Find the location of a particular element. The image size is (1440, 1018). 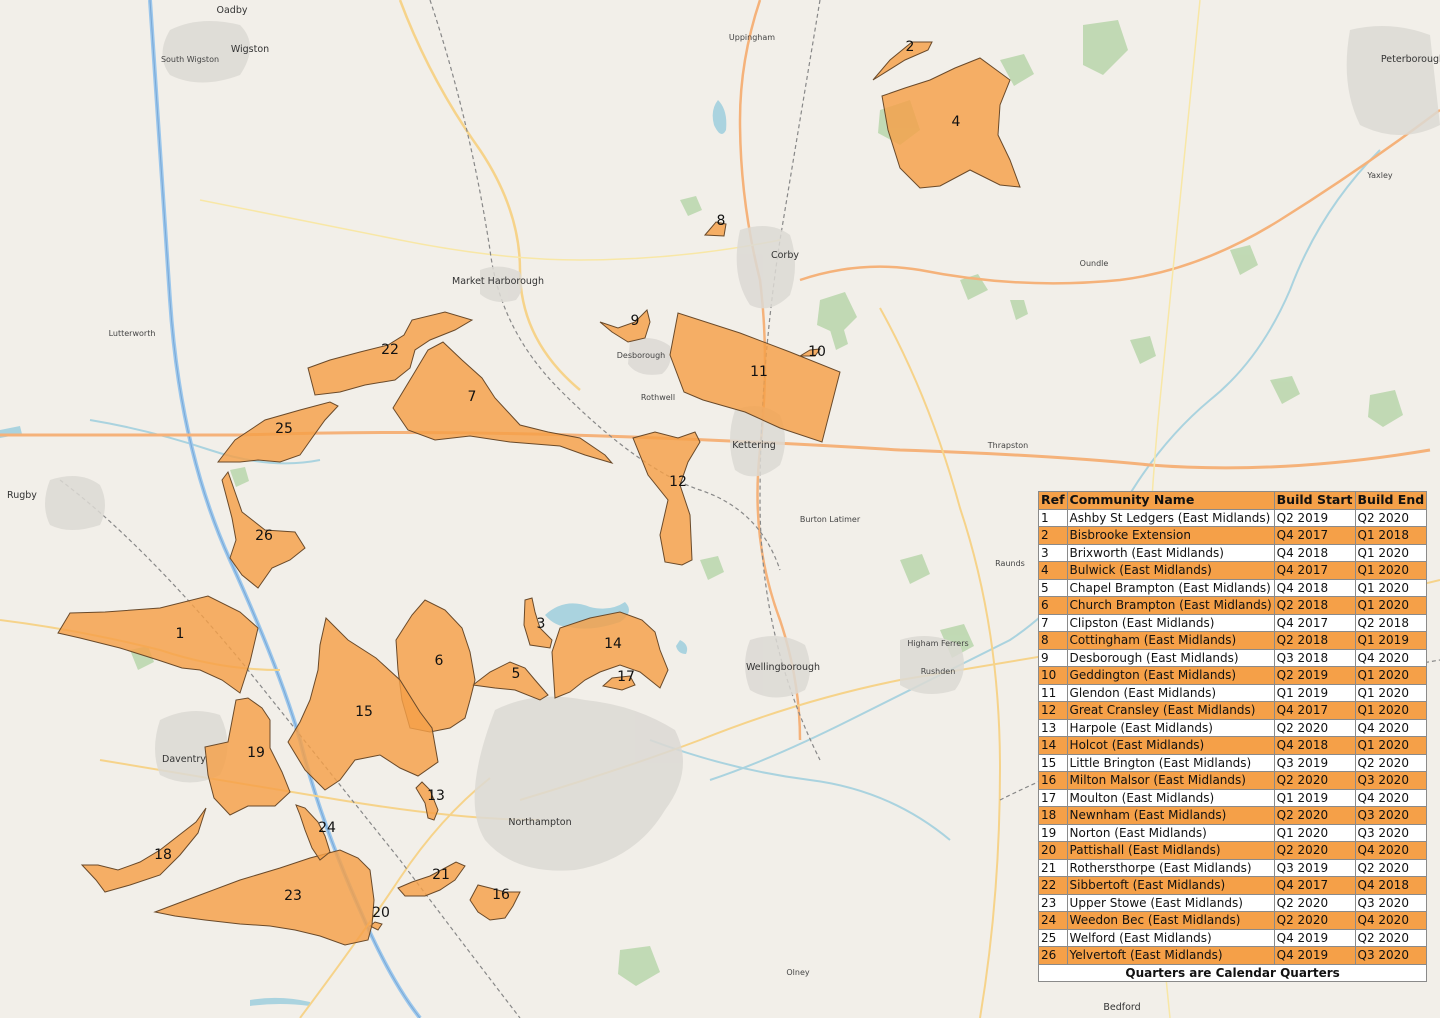

area-label: 26 is located at coordinates (264, 536).